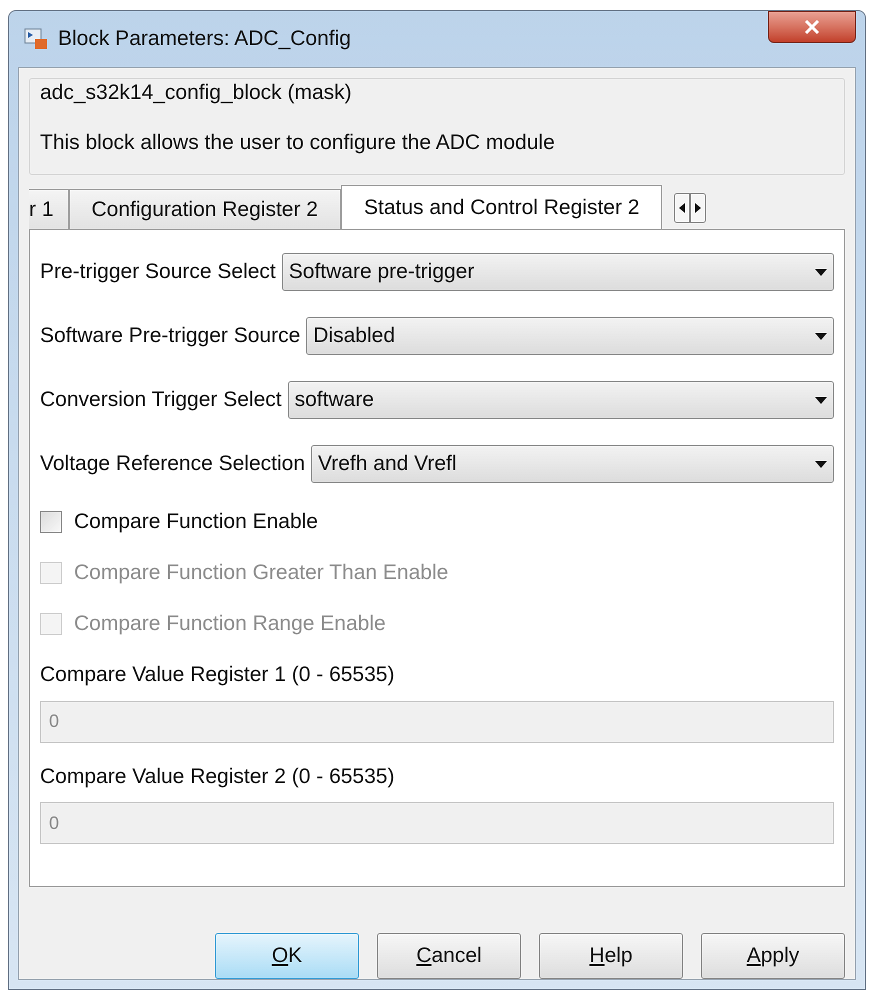  I want to click on dropdown: software, so click(561, 400).